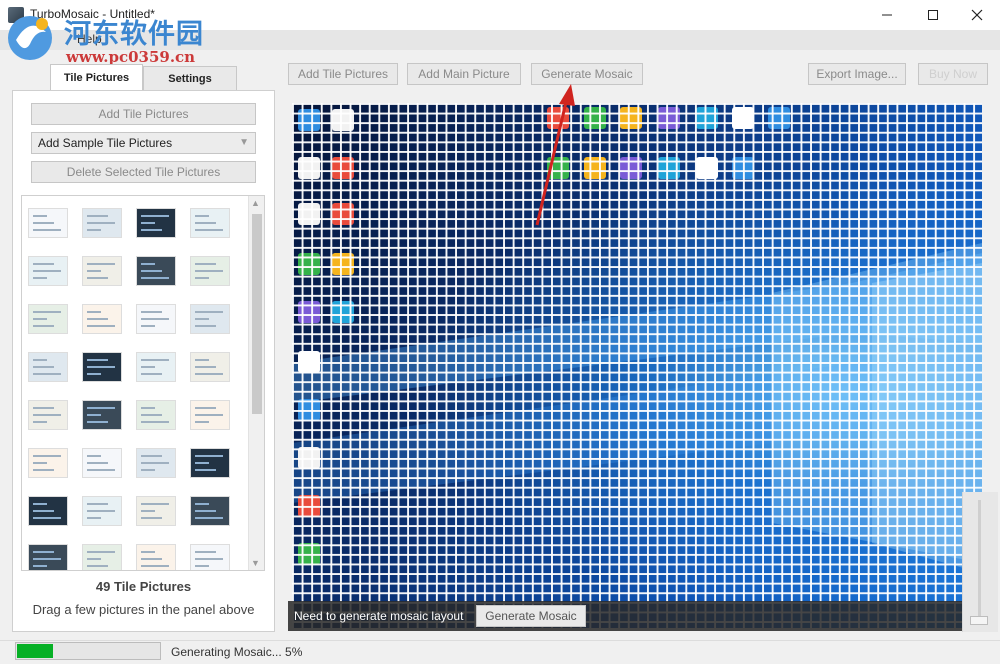 This screenshot has width=1000, height=664. Describe the element at coordinates (255, 563) in the screenshot. I see `scroll-down-icon: ▼` at that location.